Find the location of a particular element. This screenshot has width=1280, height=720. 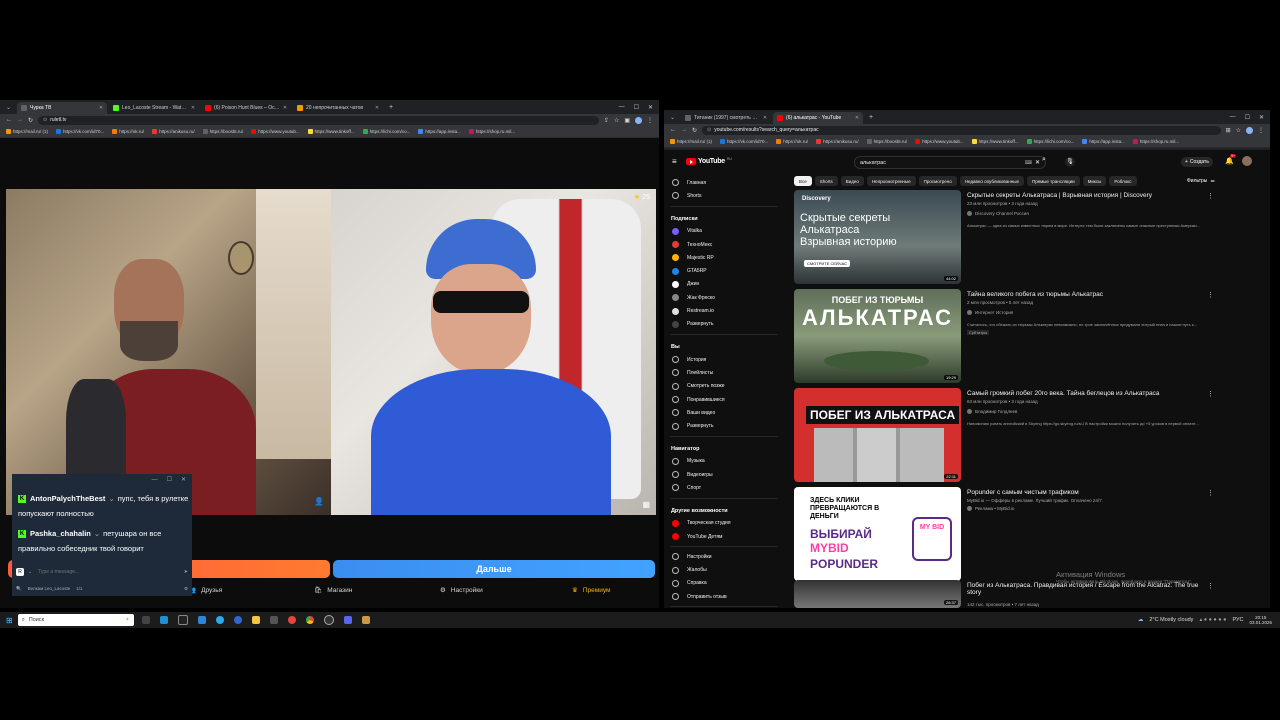

sidebar-item: Shorts is located at coordinates (724, 195).